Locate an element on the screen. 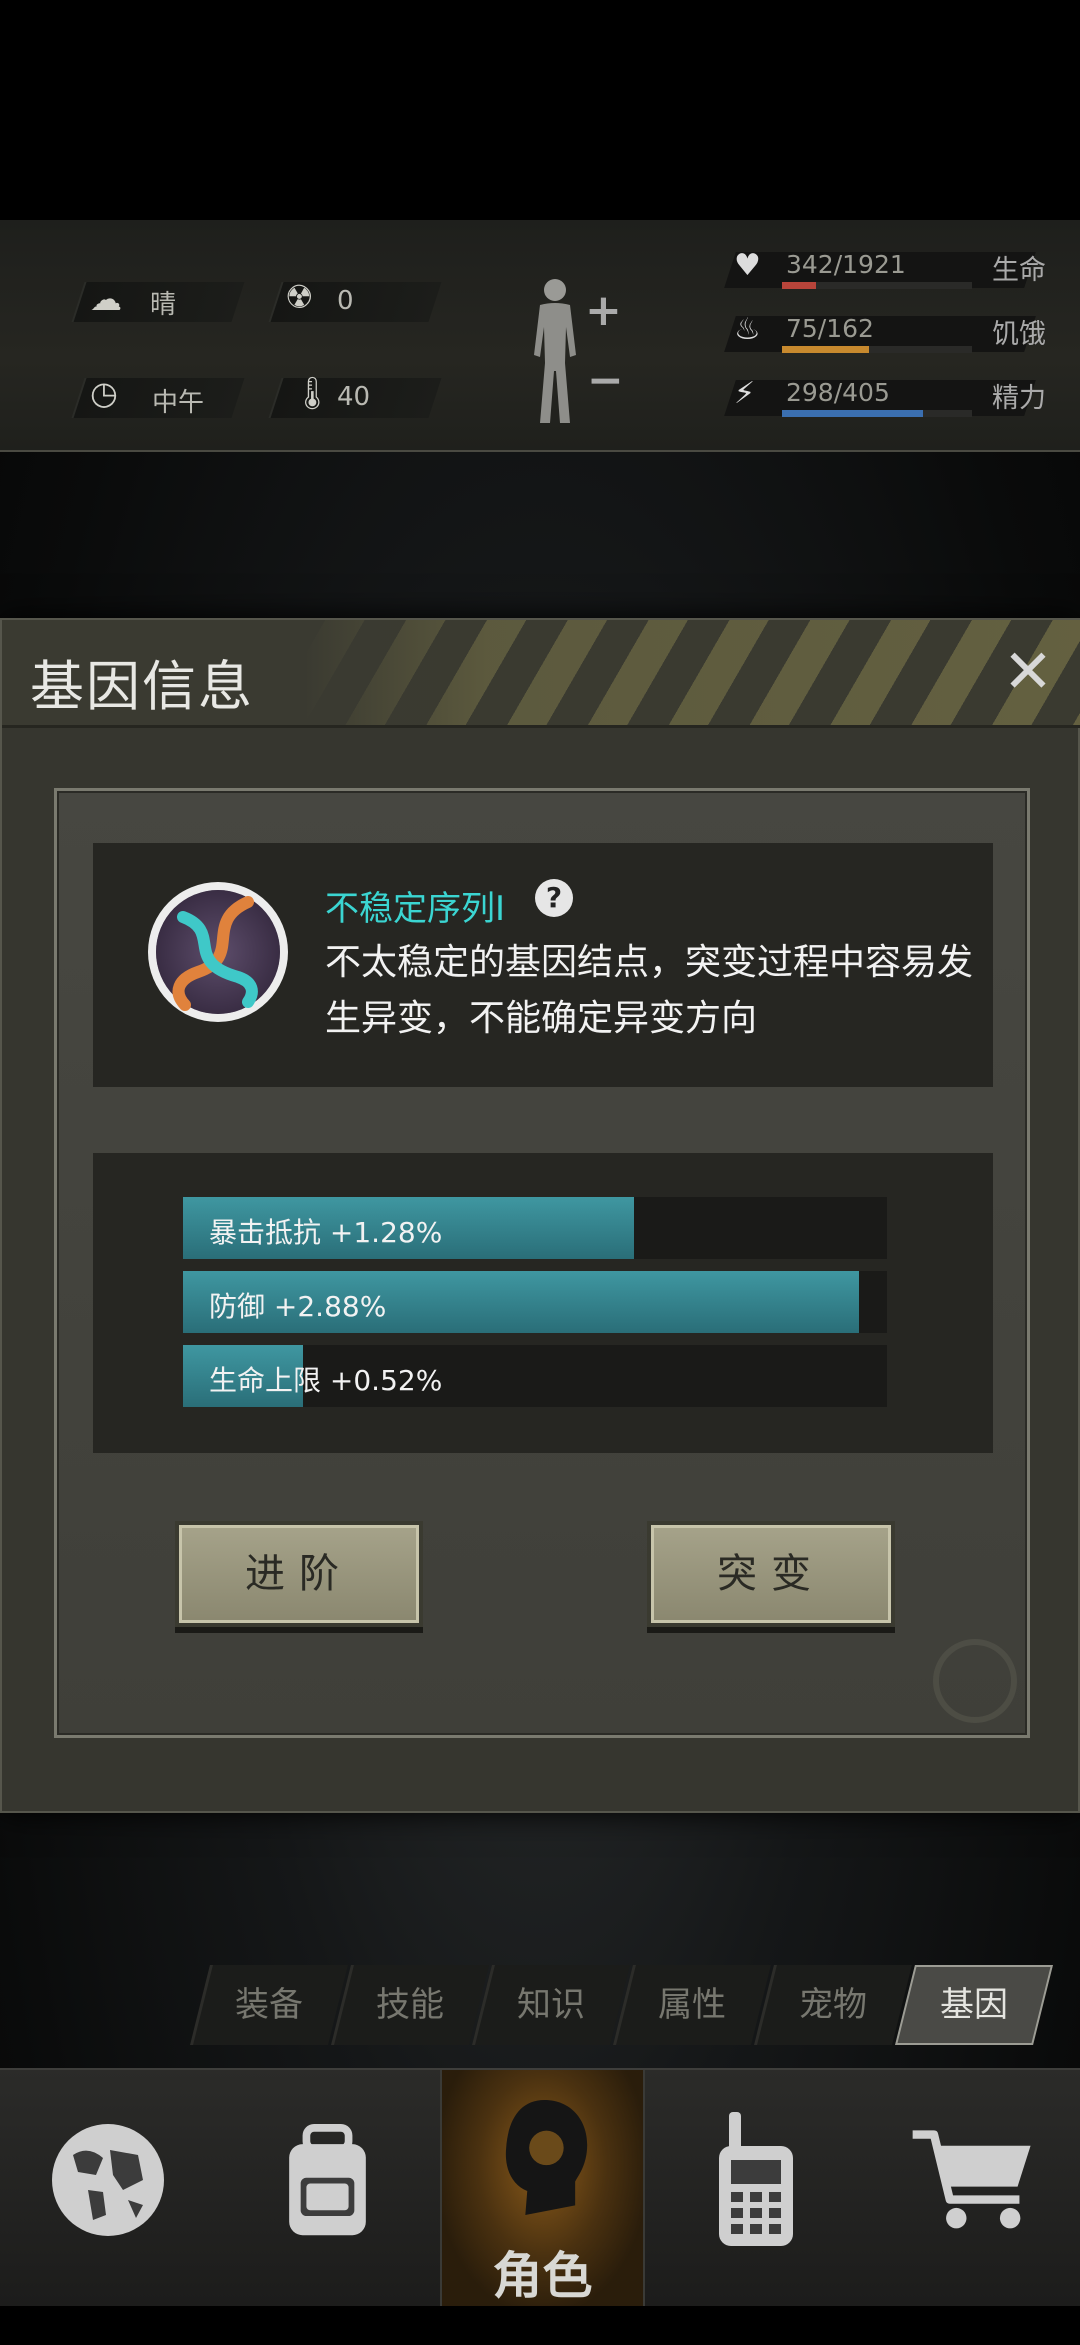 Image resolution: width=1080 pixels, height=2345 pixels. partly-cloudy-icon: ☁ is located at coordinates (106, 299).